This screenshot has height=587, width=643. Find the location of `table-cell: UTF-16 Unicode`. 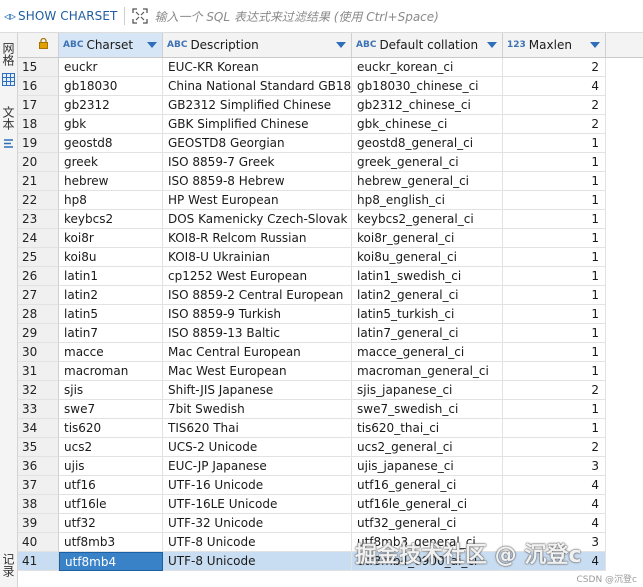

table-cell: UTF-16 Unicode is located at coordinates (257, 485).